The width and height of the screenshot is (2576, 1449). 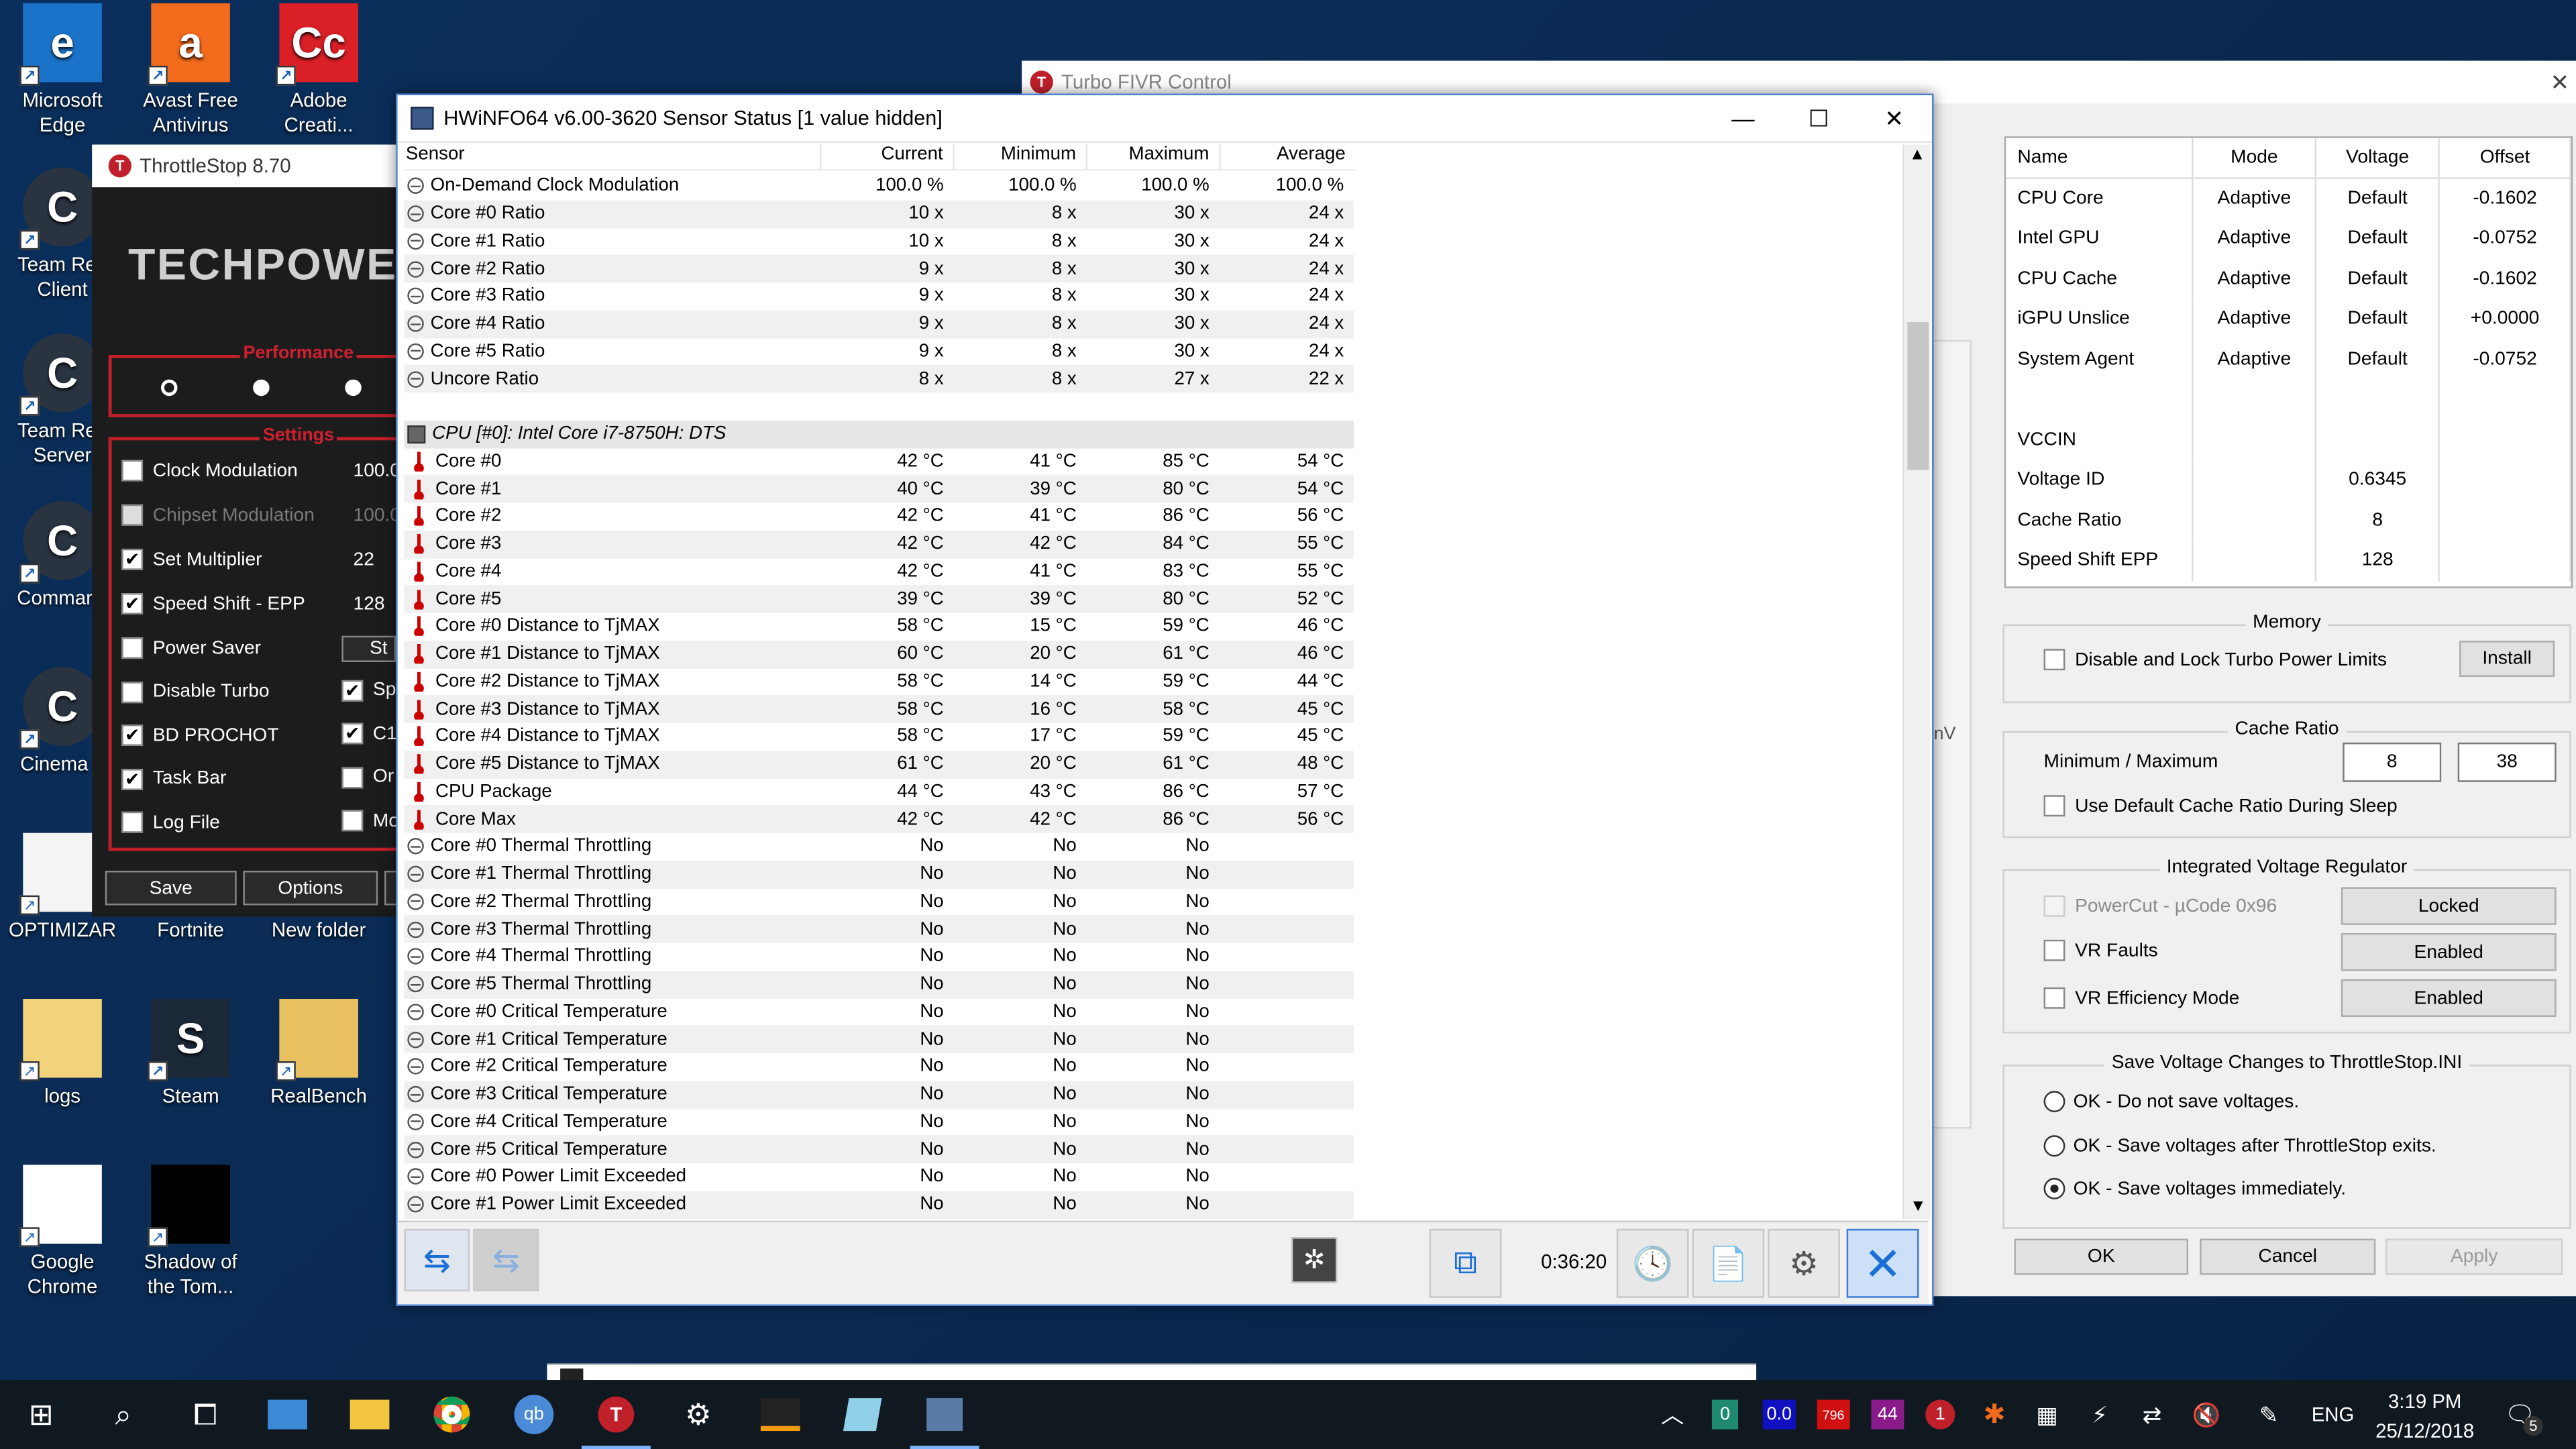 What do you see at coordinates (2141, 998) in the screenshot?
I see `vr-efficiency-checkbox: VR Efficiency Mode` at bounding box center [2141, 998].